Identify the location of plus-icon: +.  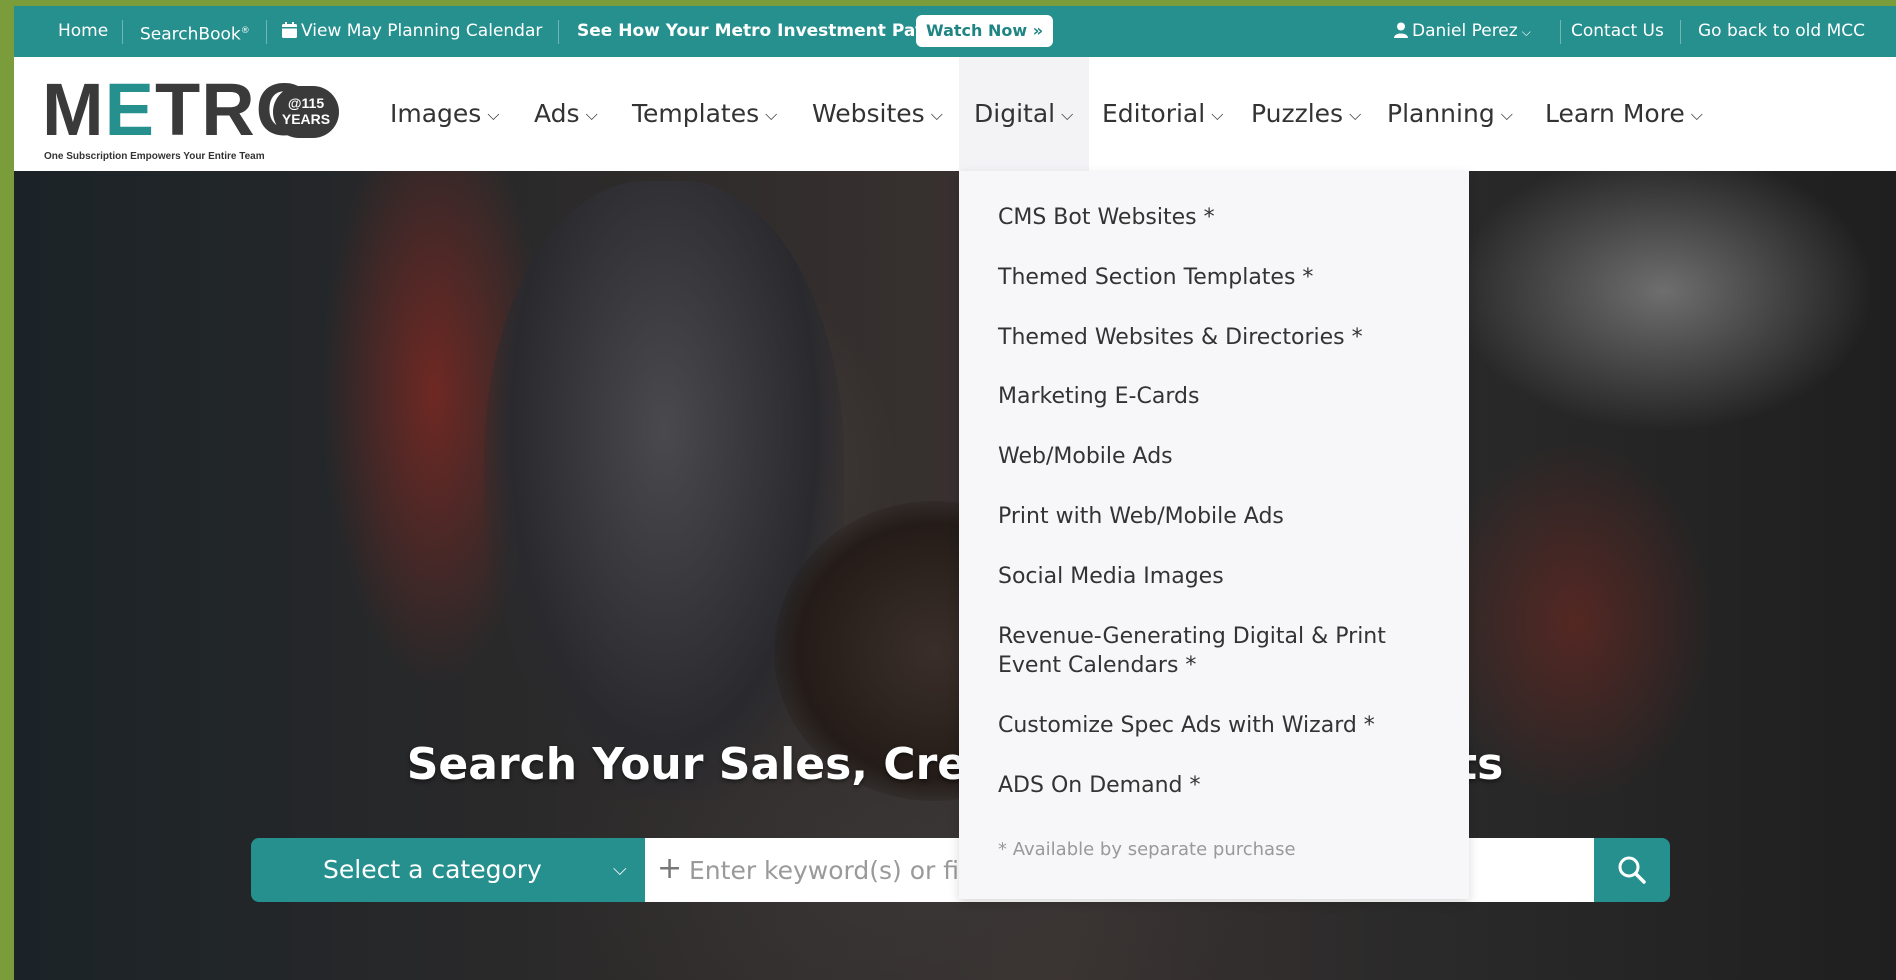
(670, 868).